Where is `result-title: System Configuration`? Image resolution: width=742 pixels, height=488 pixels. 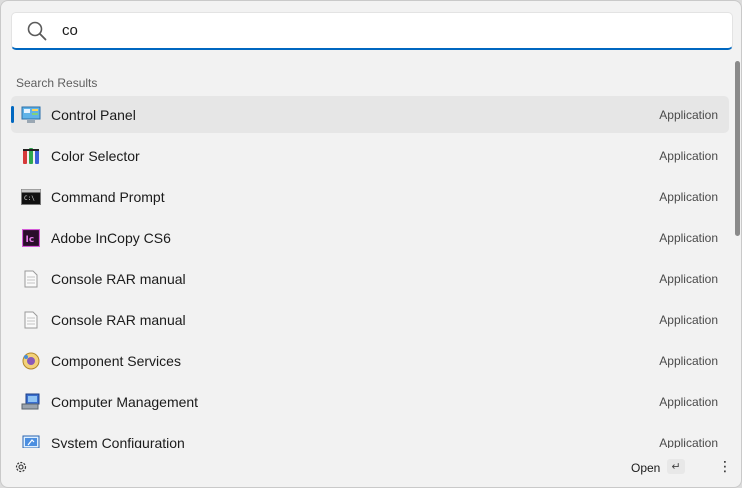
result-title: System Configuration is located at coordinates (118, 441).